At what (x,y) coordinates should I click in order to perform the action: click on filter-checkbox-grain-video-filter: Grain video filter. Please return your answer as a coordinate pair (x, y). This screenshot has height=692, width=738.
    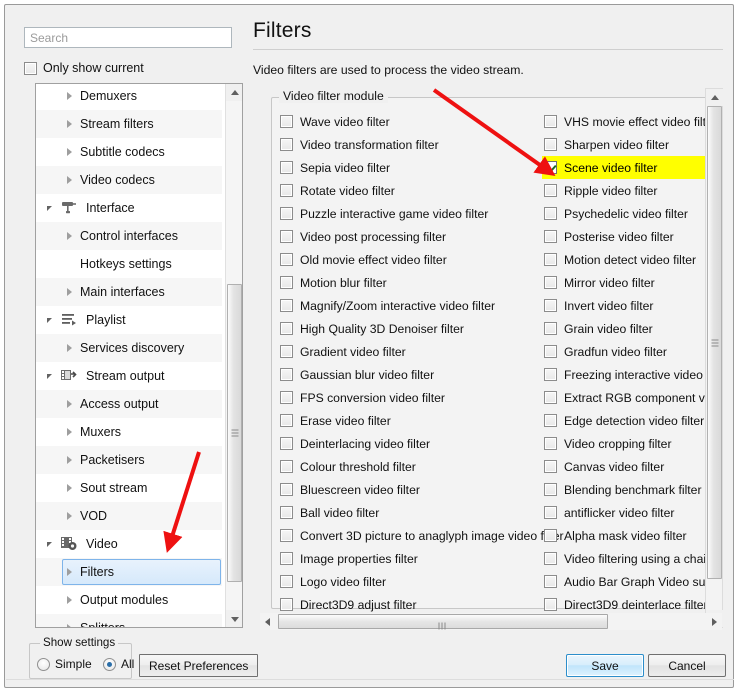
    Looking at the image, I should click on (624, 328).